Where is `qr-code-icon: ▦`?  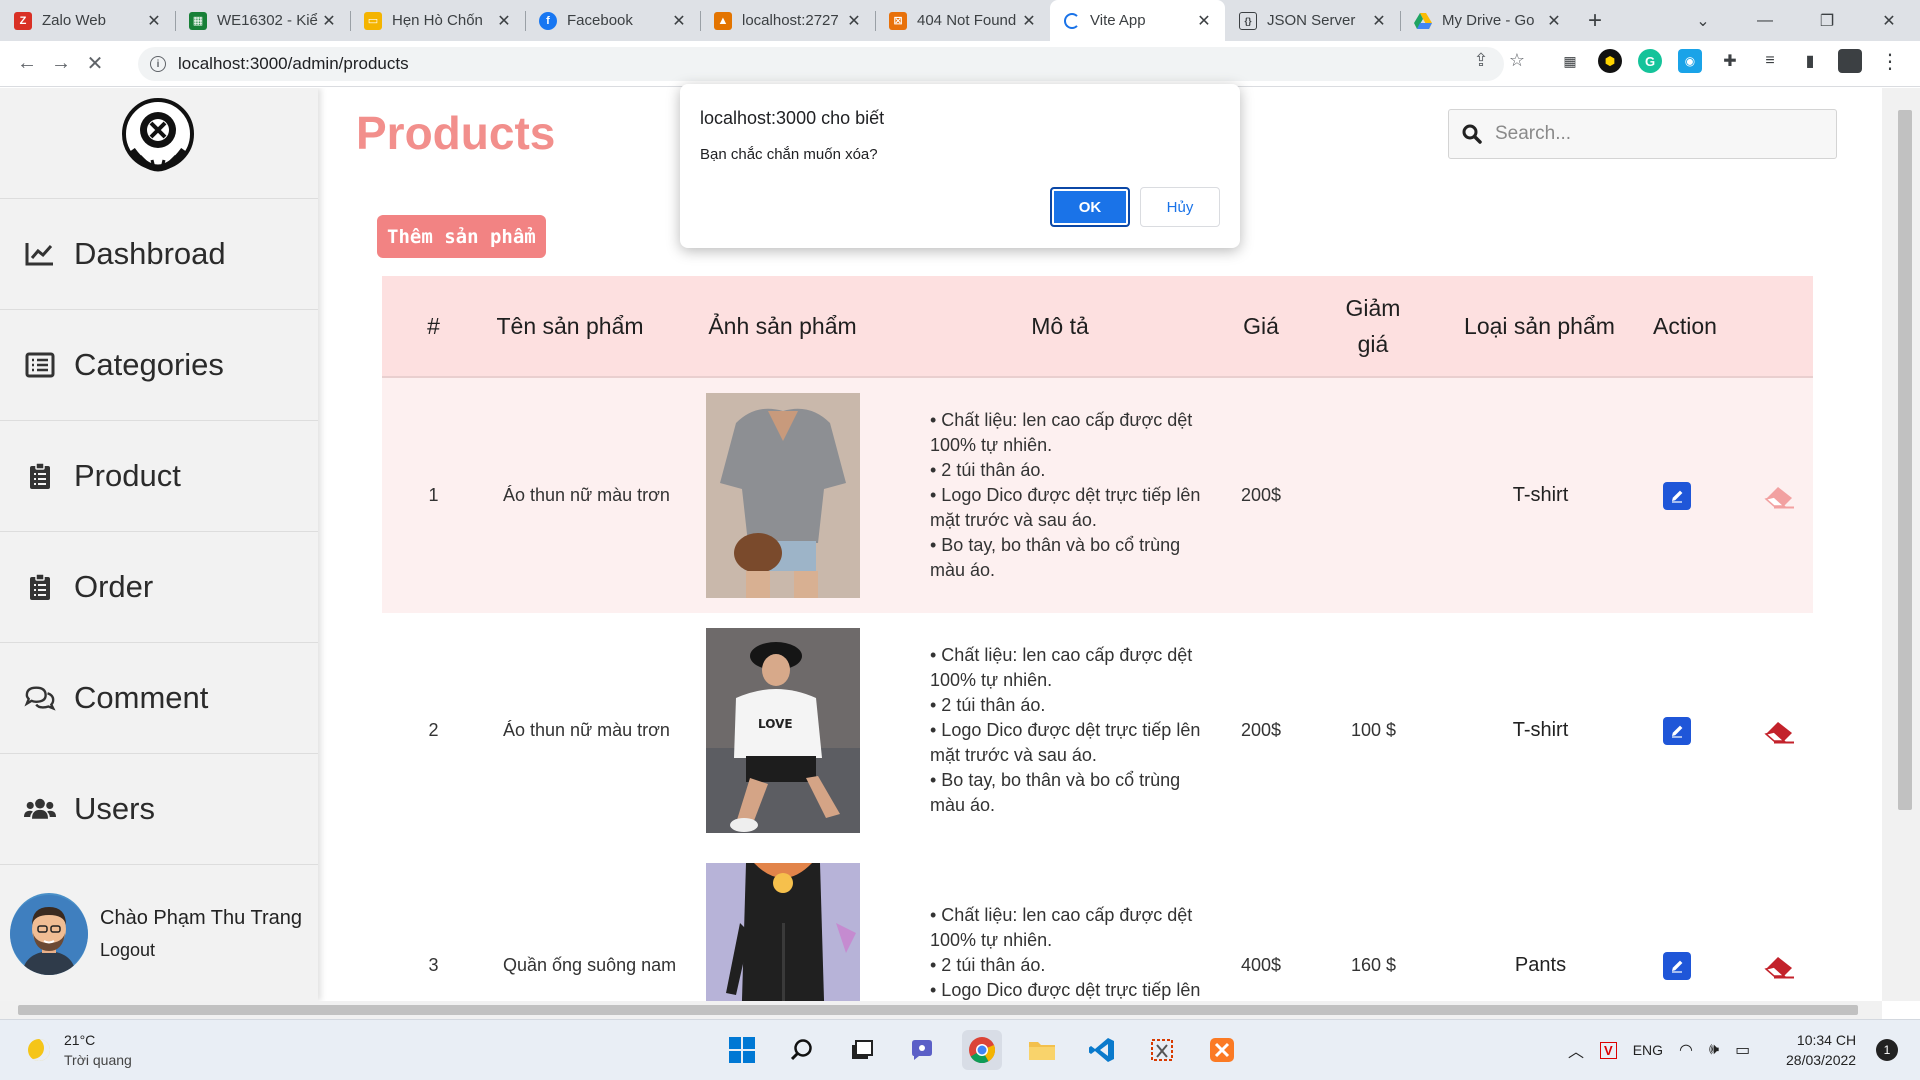
qr-code-icon: ▦ is located at coordinates (1570, 61).